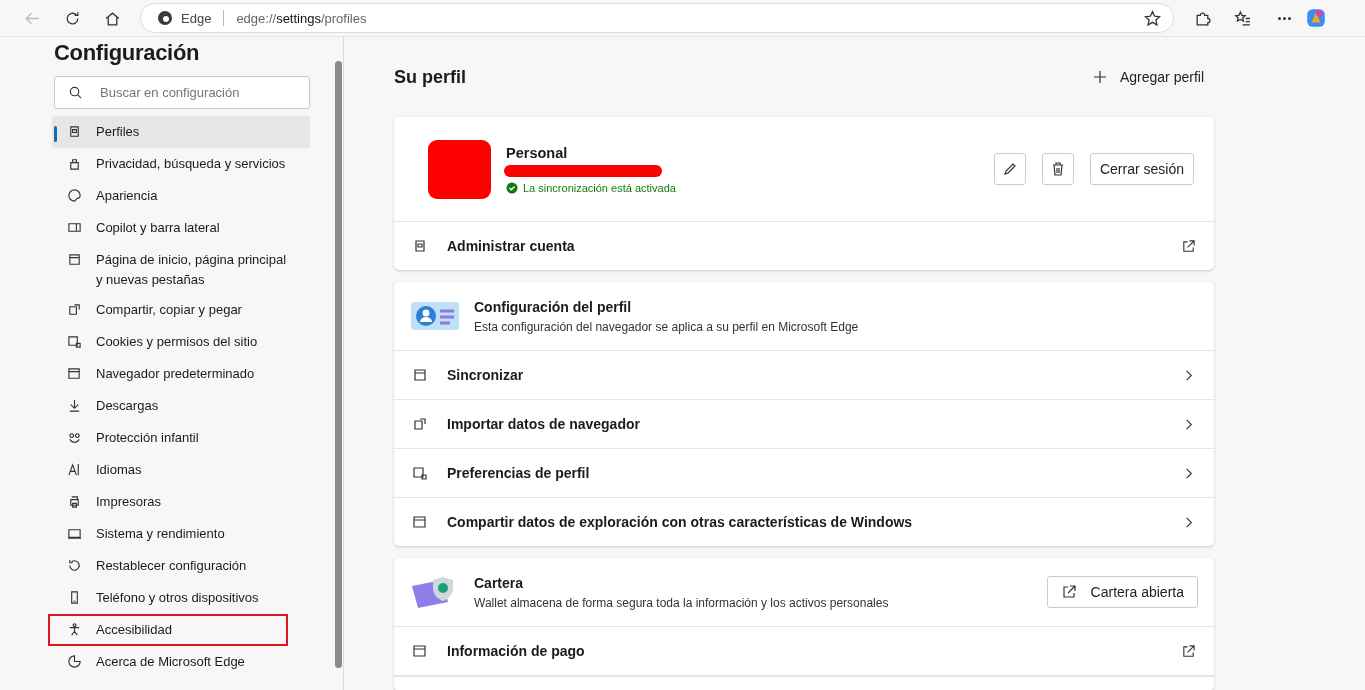  I want to click on sidebar-item: Idiomas, so click(181, 470).